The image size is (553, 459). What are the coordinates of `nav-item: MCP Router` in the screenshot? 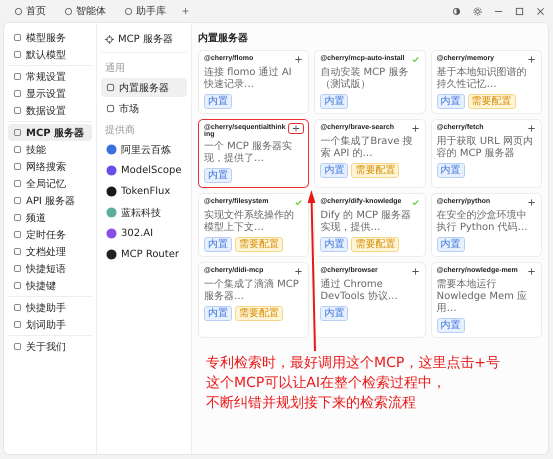 It's located at (144, 254).